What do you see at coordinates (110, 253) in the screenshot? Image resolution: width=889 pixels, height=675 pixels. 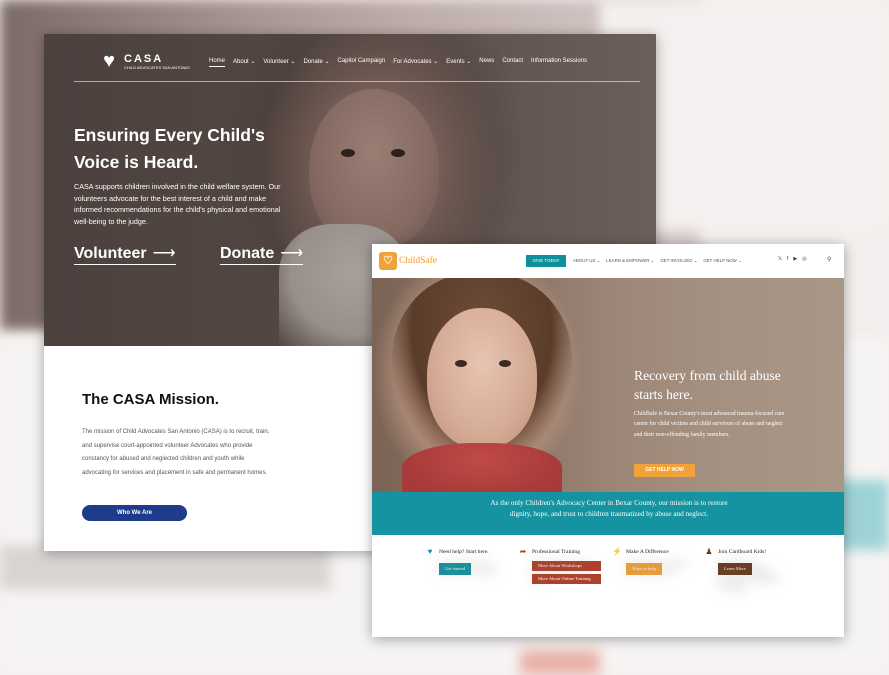 I see `volunteer-link-label: Volunteer` at bounding box center [110, 253].